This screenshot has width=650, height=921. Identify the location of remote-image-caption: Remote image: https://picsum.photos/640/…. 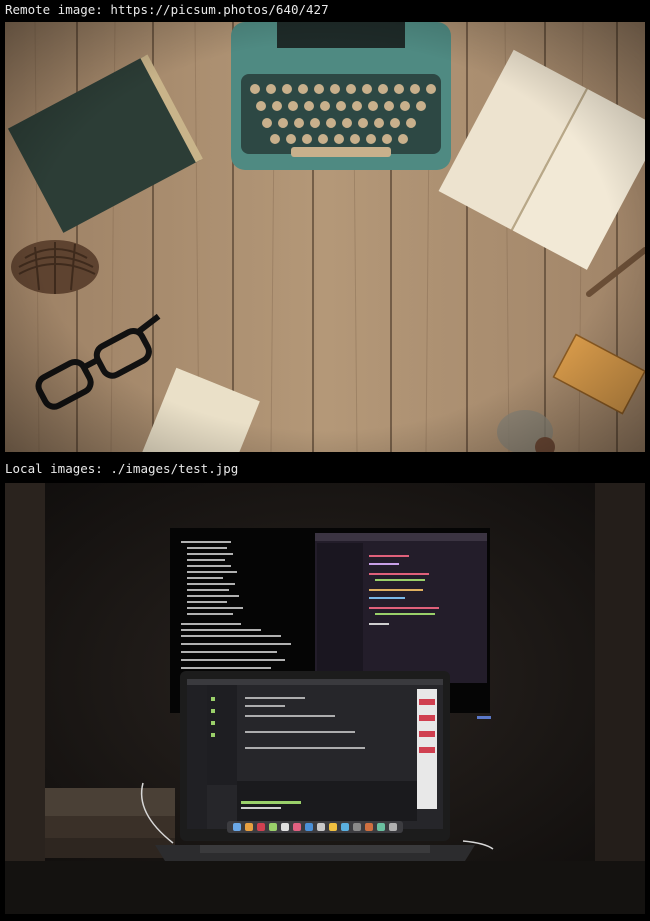
(167, 9).